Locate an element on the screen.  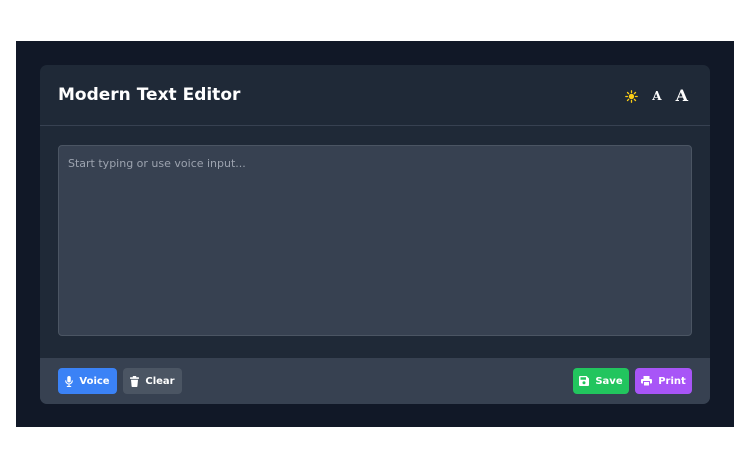
decrease-font-size-button: A is located at coordinates (656, 96).